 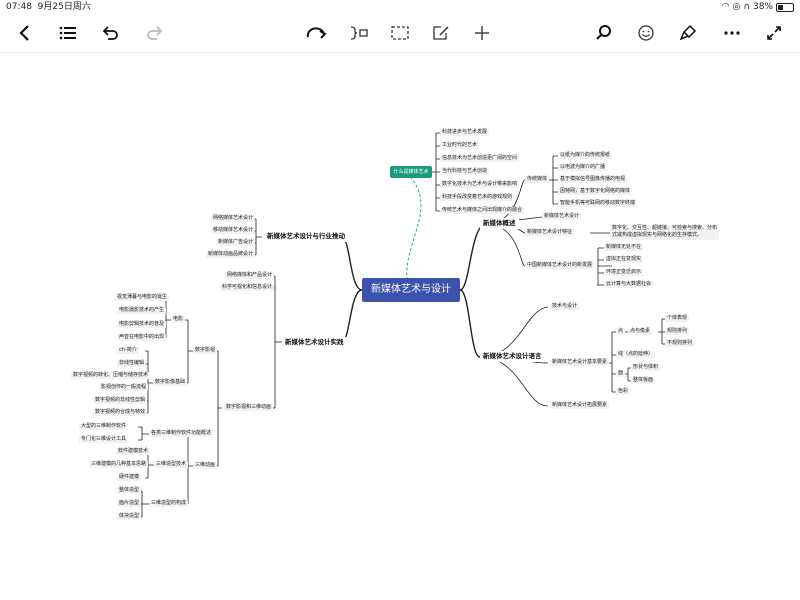 What do you see at coordinates (621, 331) in the screenshot?
I see `topic-point: 点` at bounding box center [621, 331].